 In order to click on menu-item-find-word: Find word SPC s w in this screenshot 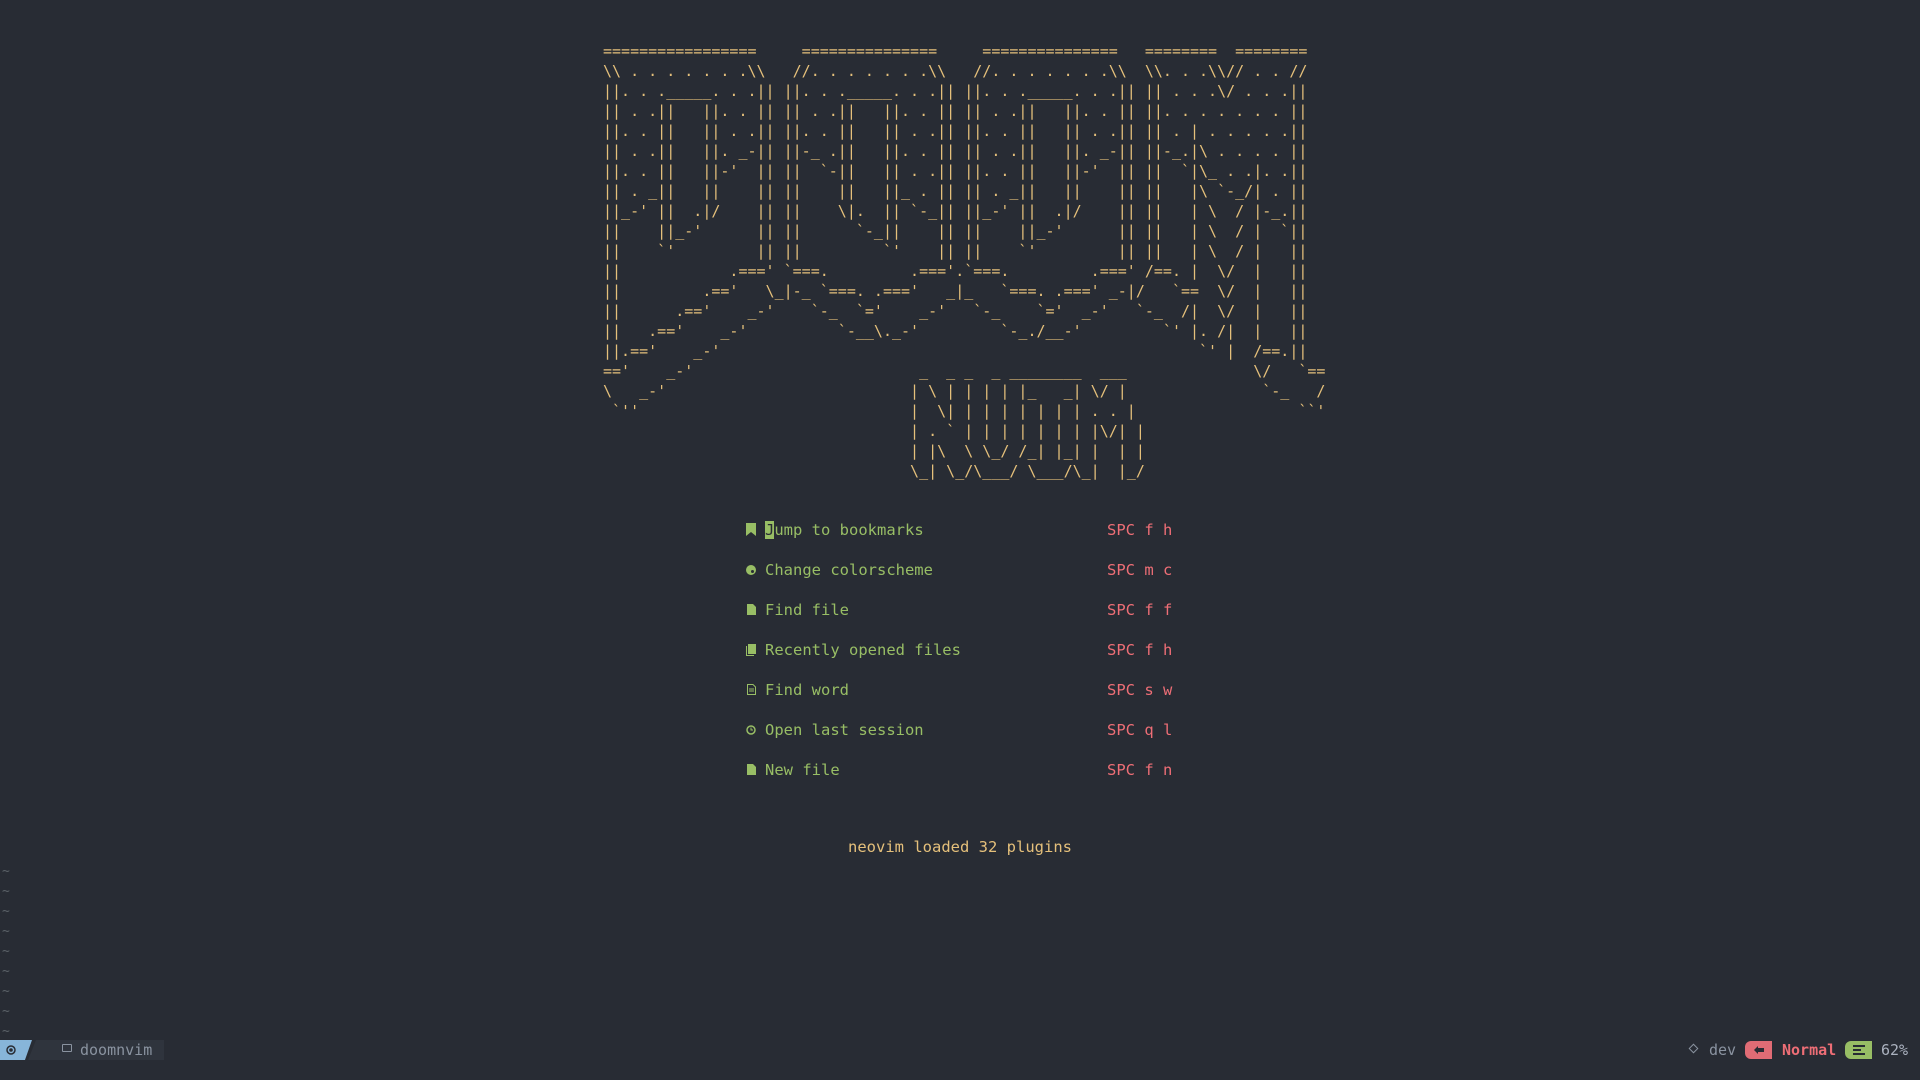, I will do `click(961, 690)`.